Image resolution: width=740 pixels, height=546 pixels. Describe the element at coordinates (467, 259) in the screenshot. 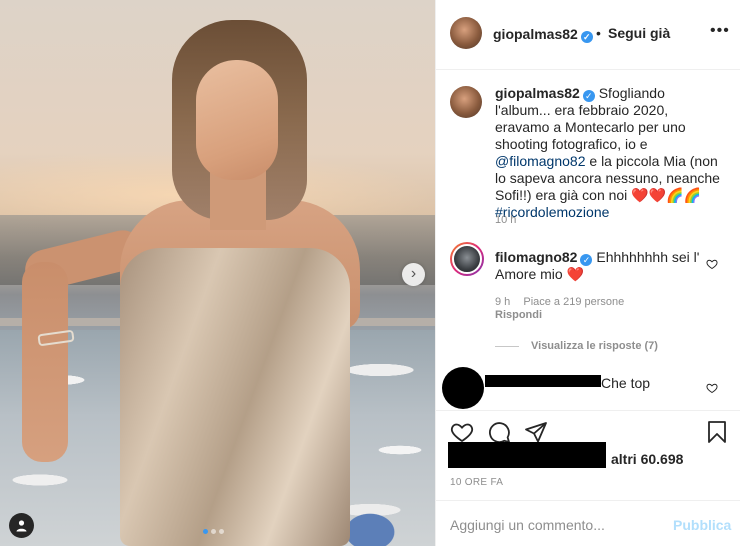

I see `comment-avatar` at that location.